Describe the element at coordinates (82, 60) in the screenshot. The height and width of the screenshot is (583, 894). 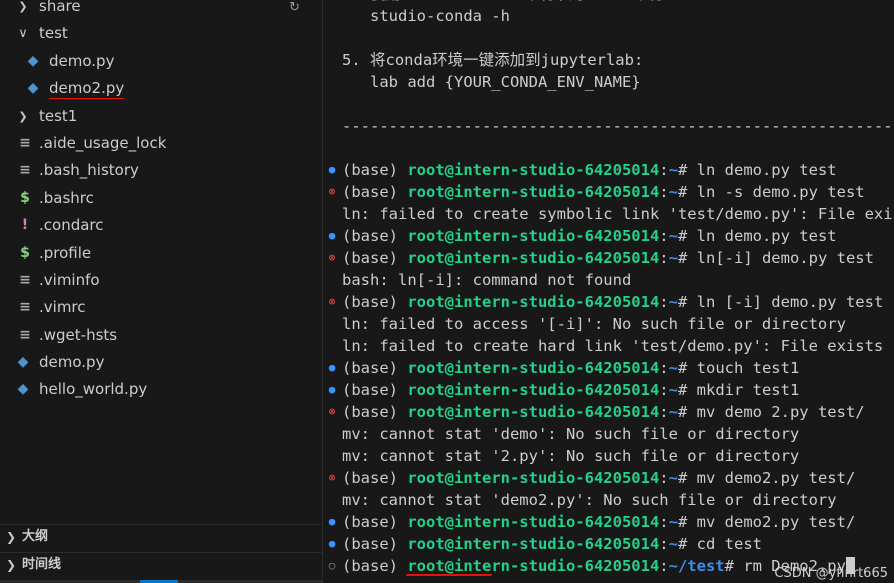
I see `item-label: demo.py` at that location.